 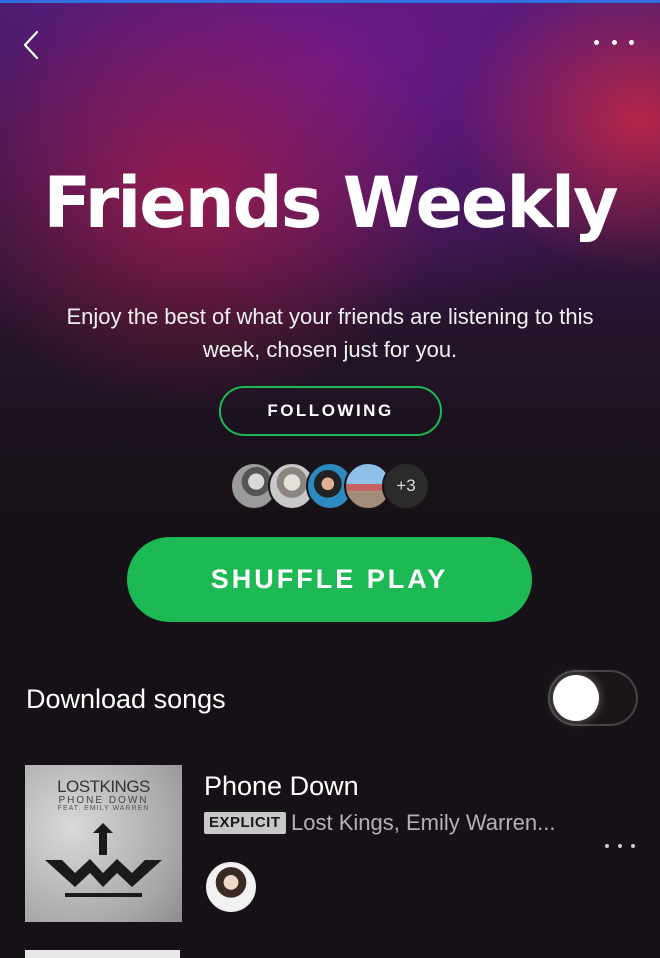 I want to click on track-more-button, so click(x=620, y=846).